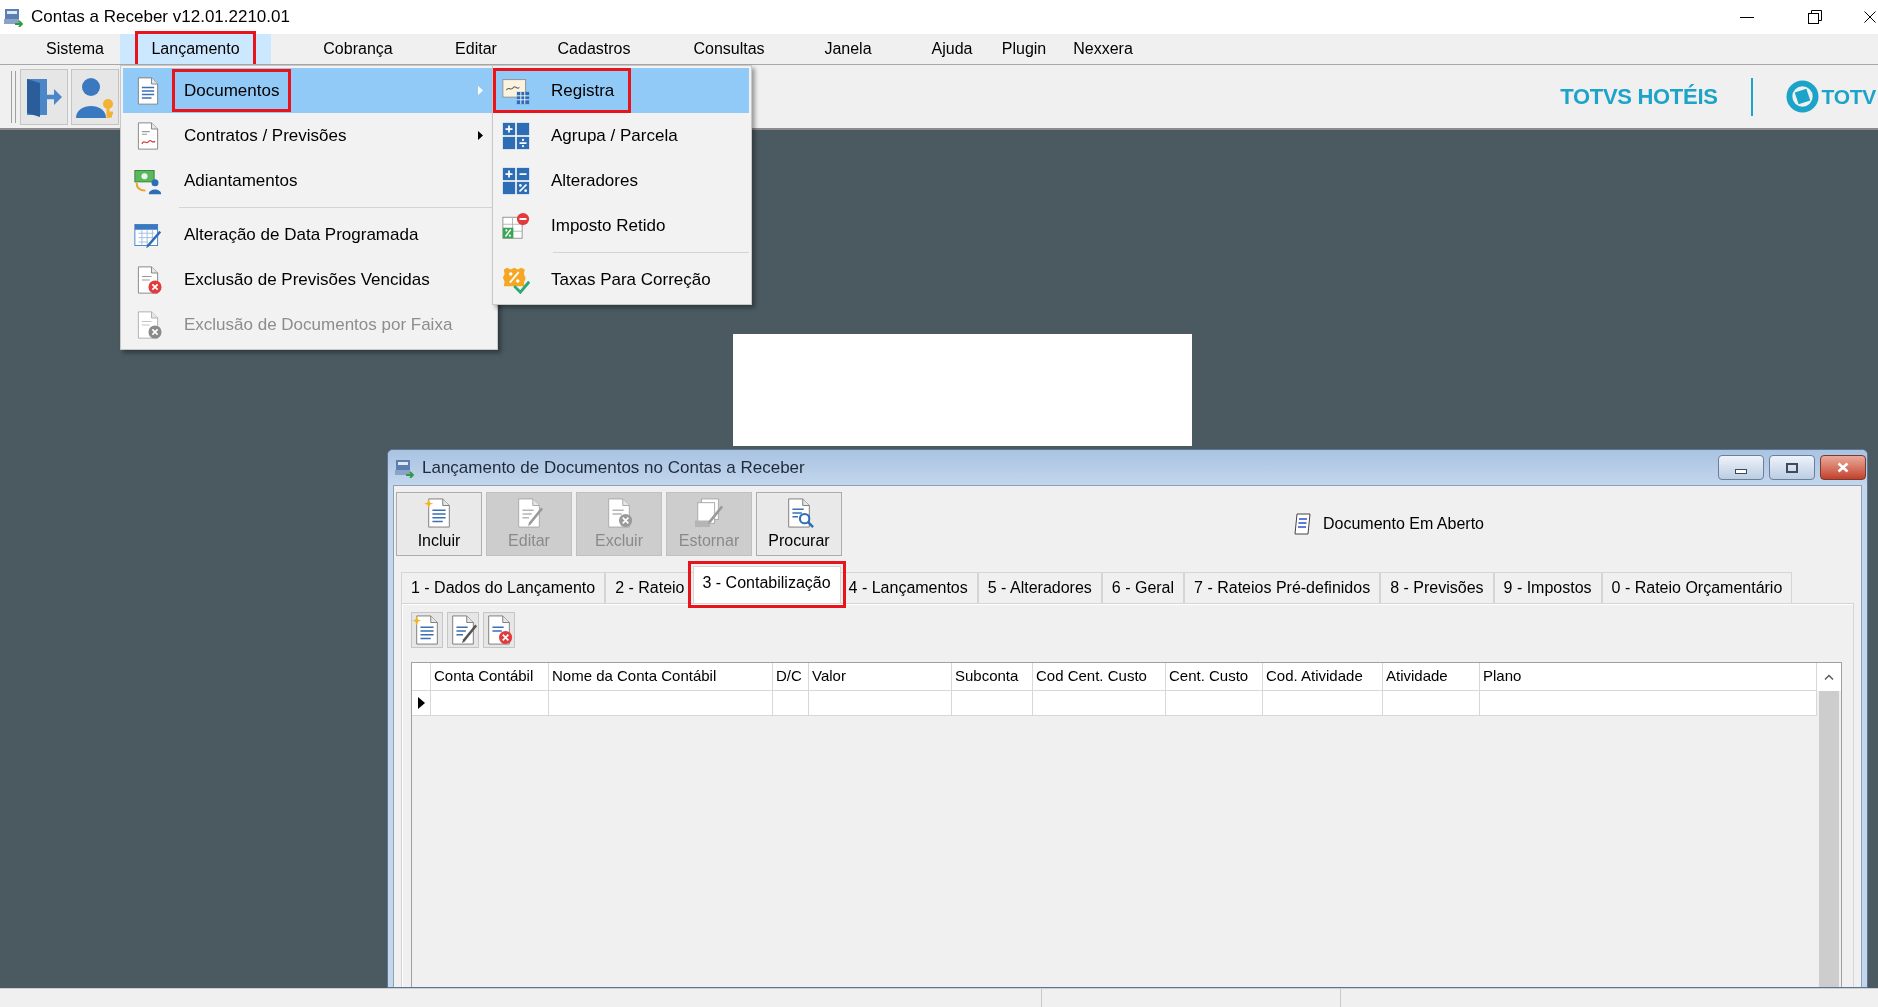 The image size is (1878, 1007). What do you see at coordinates (463, 630) in the screenshot?
I see `edit-entry-button` at bounding box center [463, 630].